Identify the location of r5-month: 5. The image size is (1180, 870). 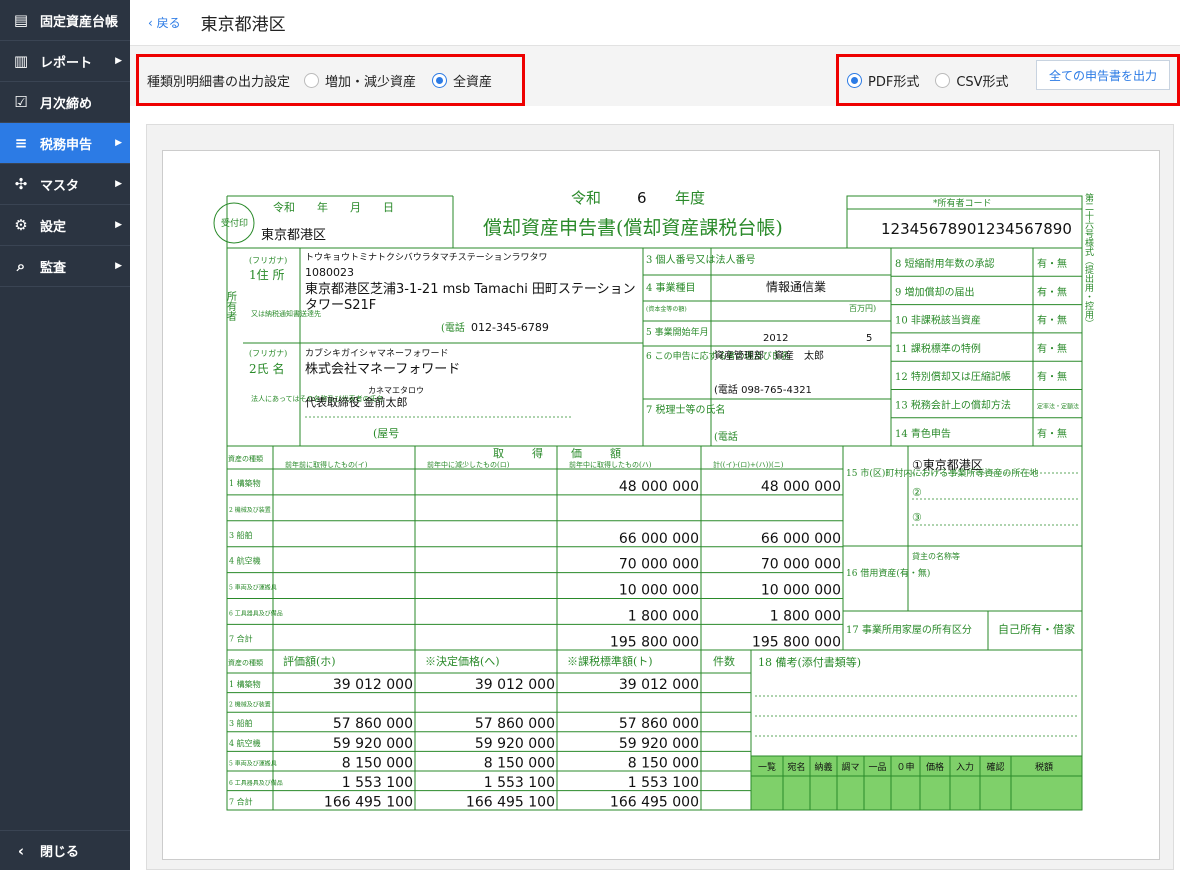
(869, 338).